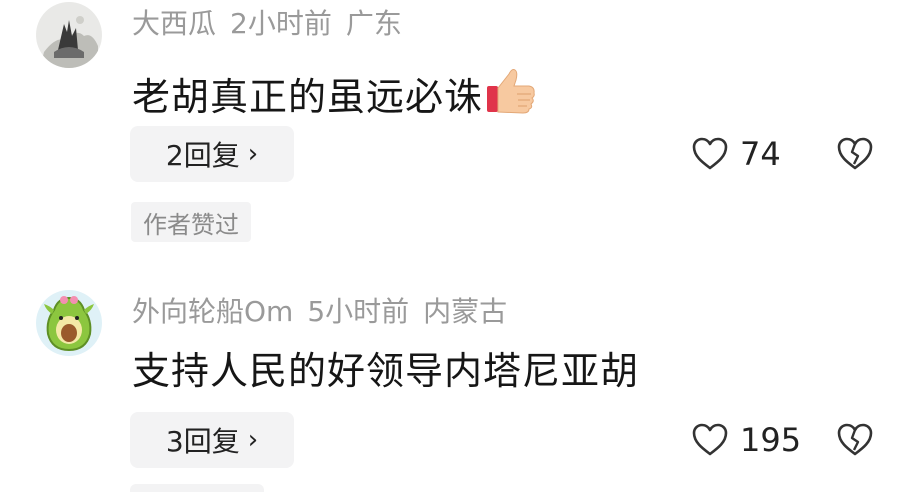 The height and width of the screenshot is (492, 919). Describe the element at coordinates (771, 440) in the screenshot. I see `like-count: 195` at that location.